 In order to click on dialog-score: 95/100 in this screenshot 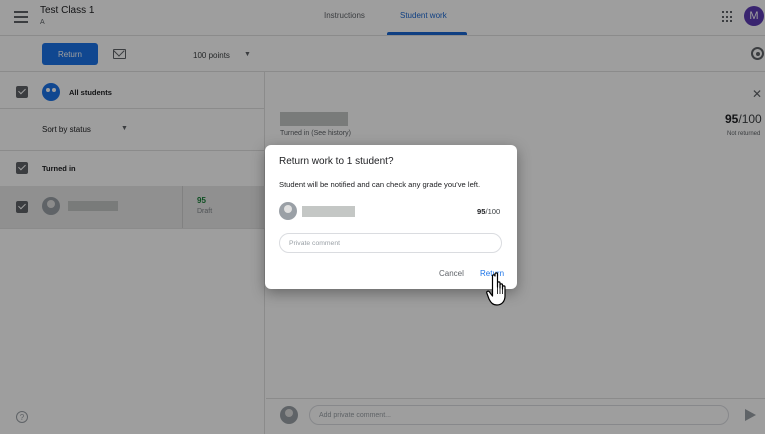, I will do `click(488, 211)`.